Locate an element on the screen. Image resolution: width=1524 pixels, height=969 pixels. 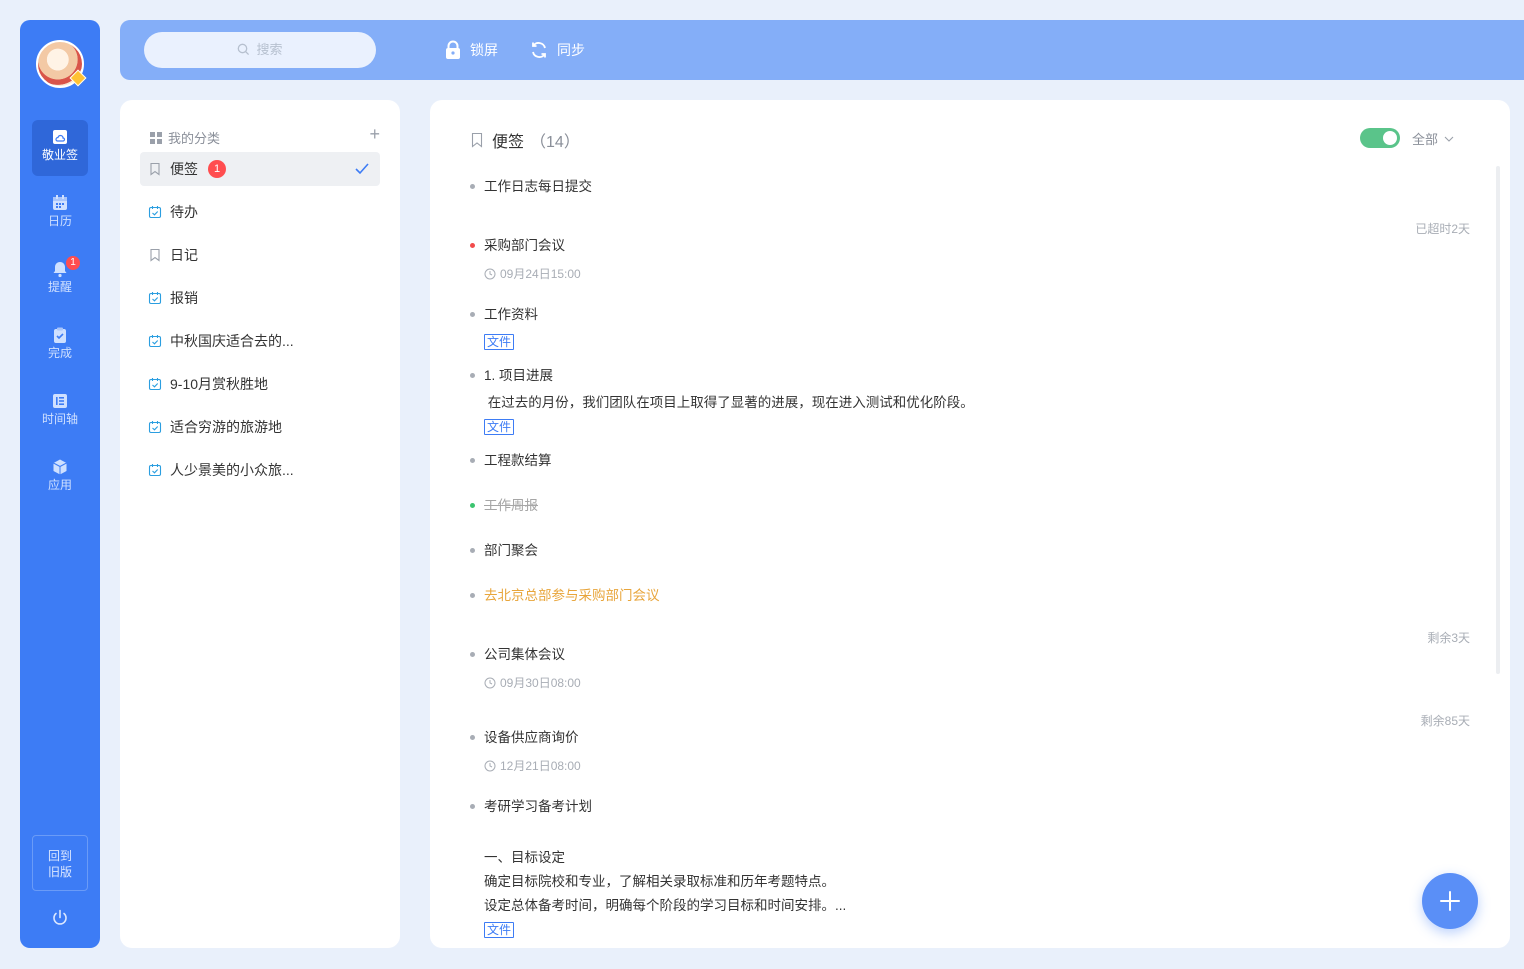
nav-item-reminder: 1 提醒 is located at coordinates (60, 280).